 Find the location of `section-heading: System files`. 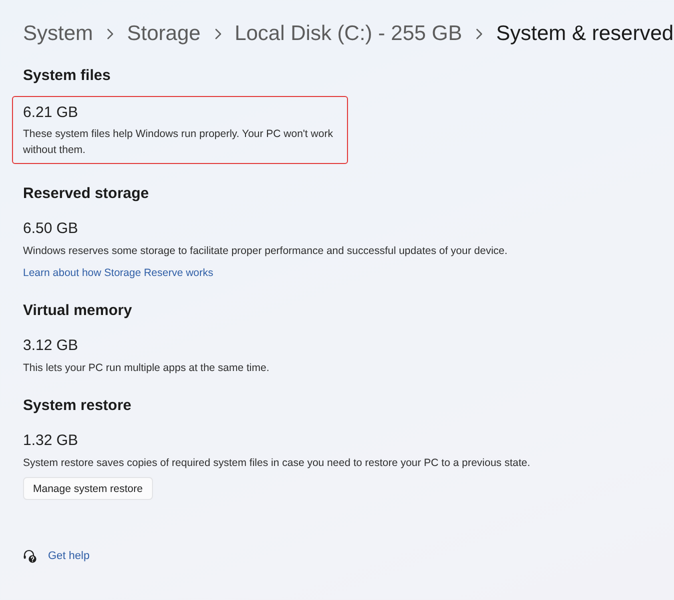

section-heading: System files is located at coordinates (67, 76).